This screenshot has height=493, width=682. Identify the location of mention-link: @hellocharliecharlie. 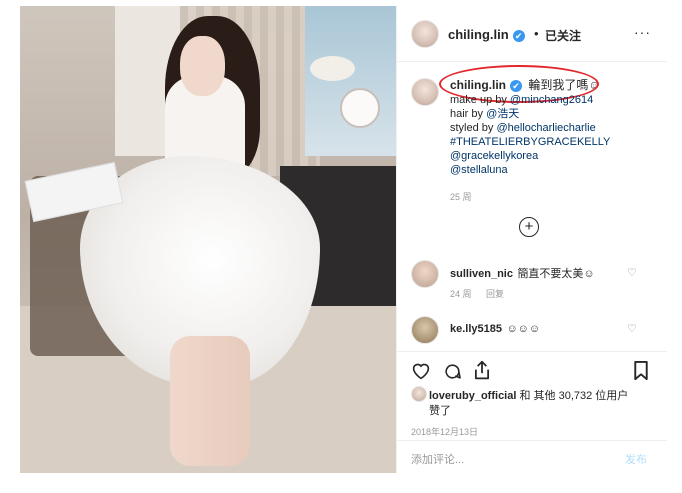
(545, 128).